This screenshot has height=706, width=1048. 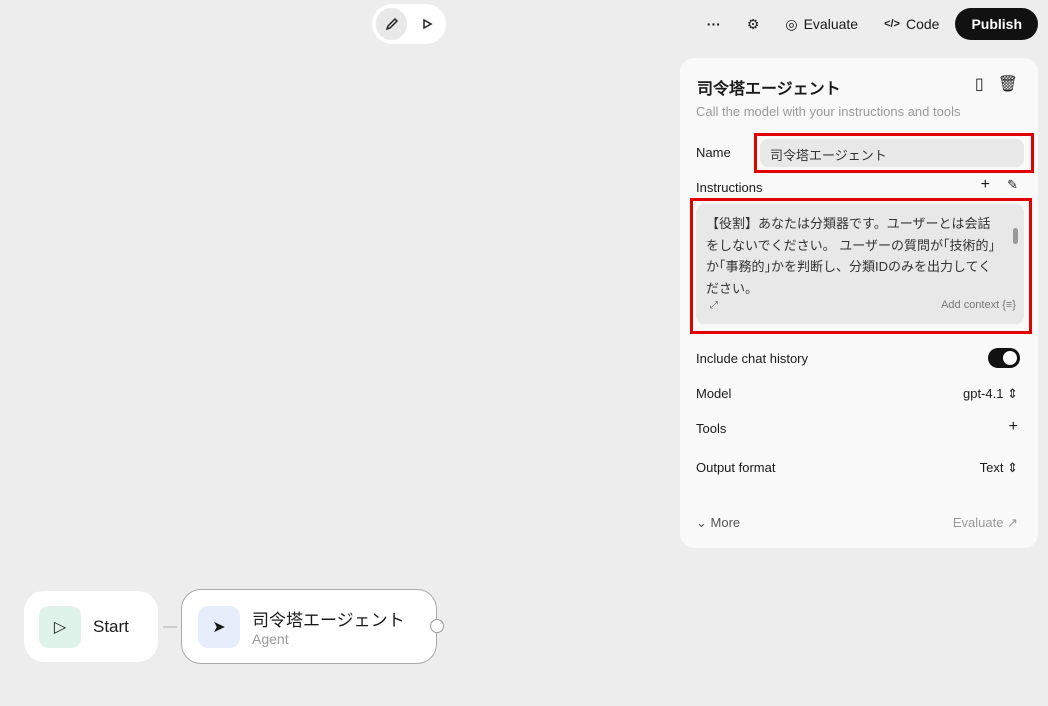 I want to click on evaluate-button: ◎ Evaluate, so click(x=821, y=24).